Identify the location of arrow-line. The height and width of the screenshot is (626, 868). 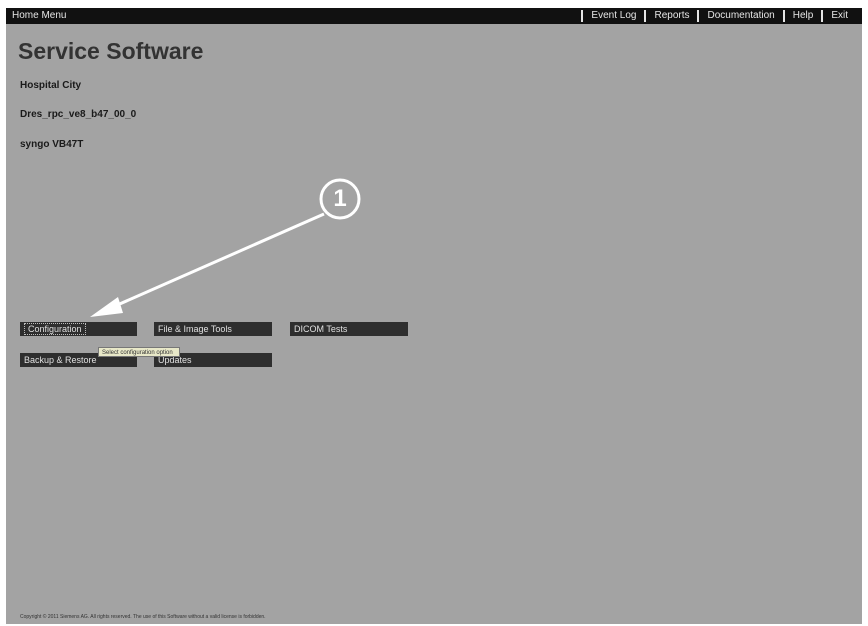
(215, 262).